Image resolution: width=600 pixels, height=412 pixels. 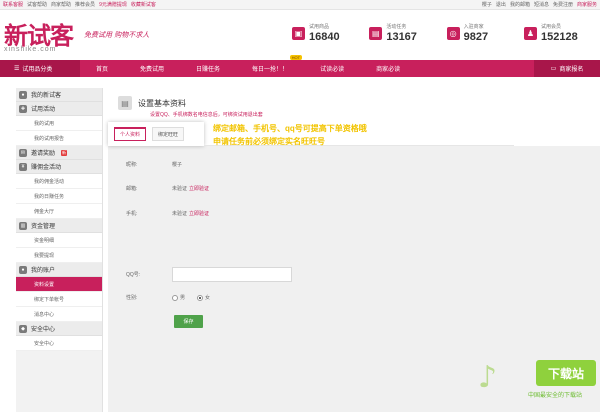 What do you see at coordinates (269, 141) in the screenshot?
I see `binding-tip-line-2: 申请任务前必须绑定实名旺旺号` at bounding box center [269, 141].